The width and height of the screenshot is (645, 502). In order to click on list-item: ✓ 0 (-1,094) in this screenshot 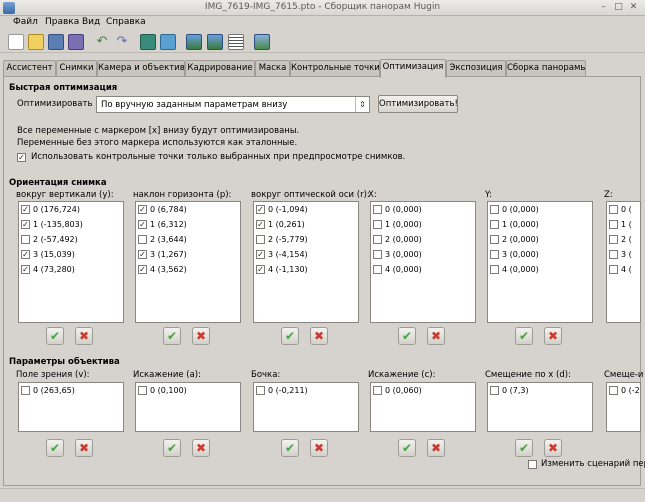, I will do `click(282, 211)`.